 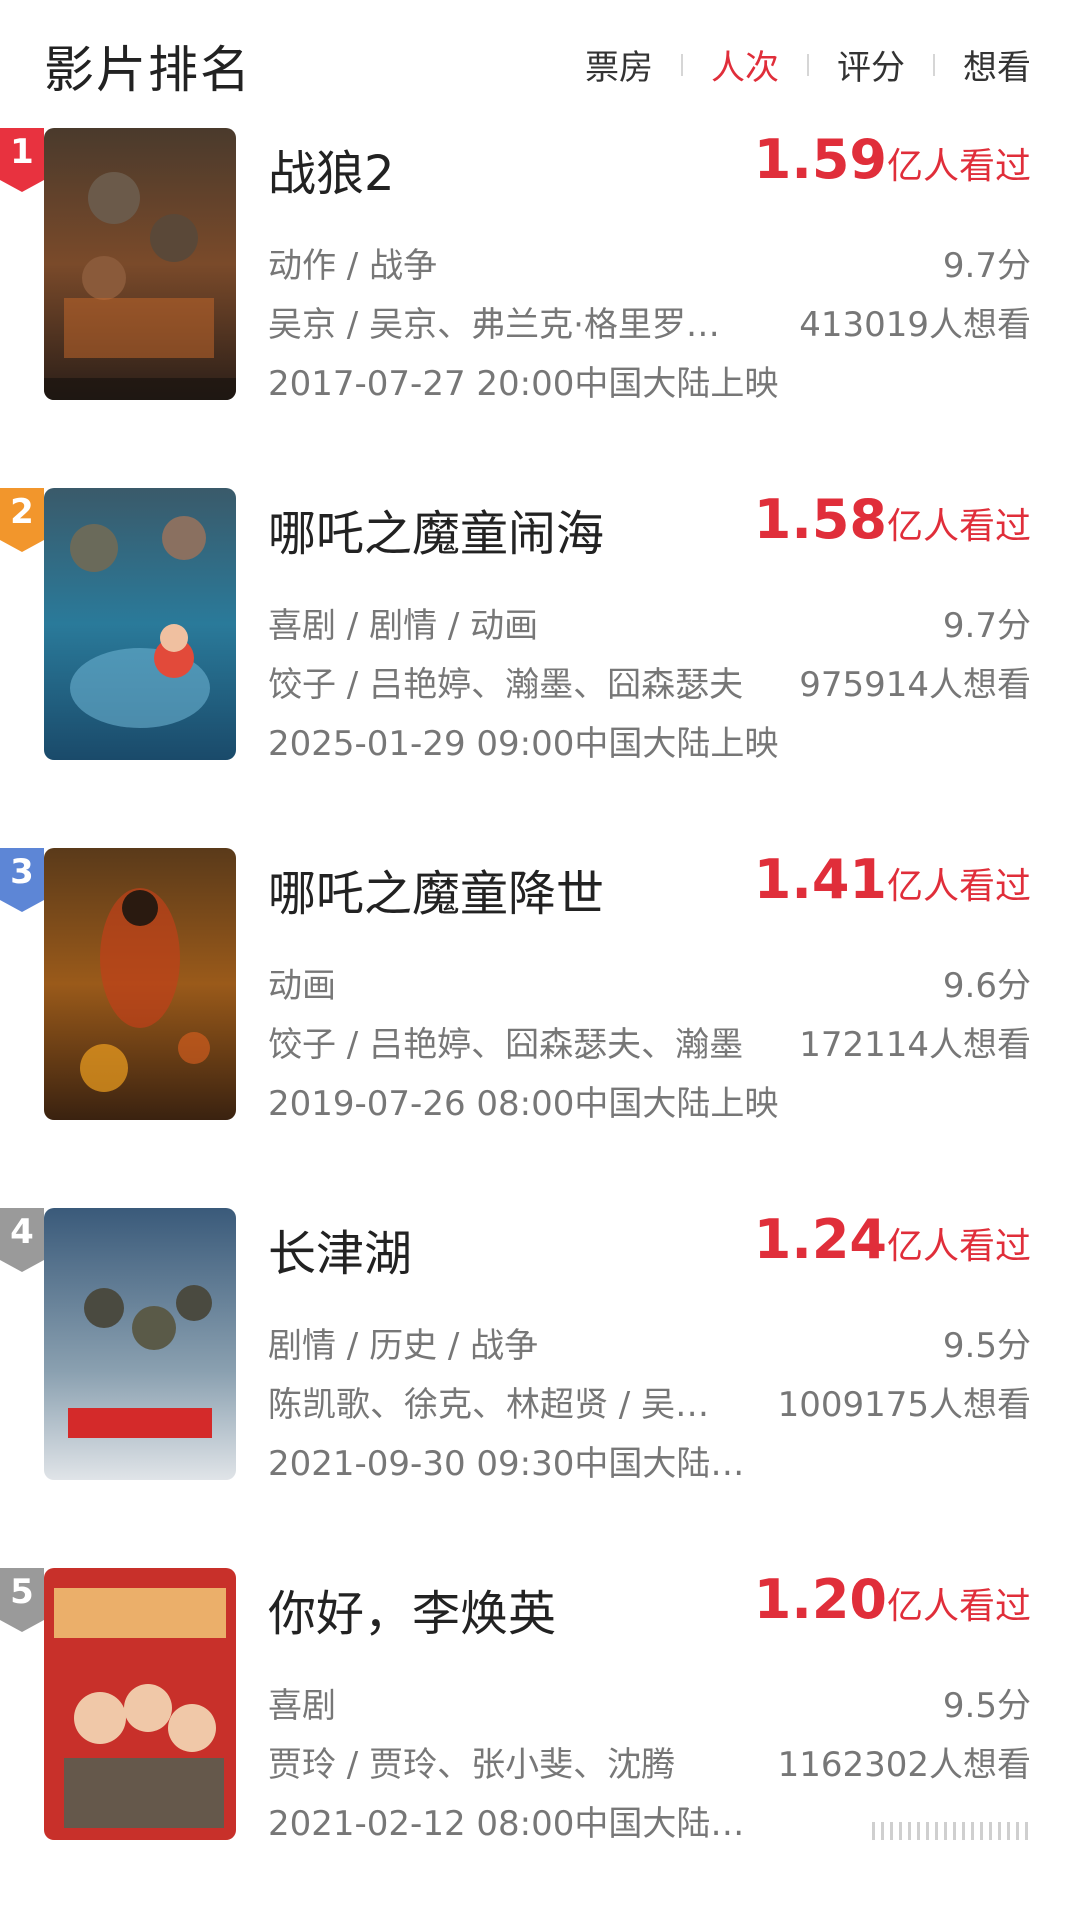 I want to click on viewer-count: 1.41亿人看过, so click(x=892, y=879).